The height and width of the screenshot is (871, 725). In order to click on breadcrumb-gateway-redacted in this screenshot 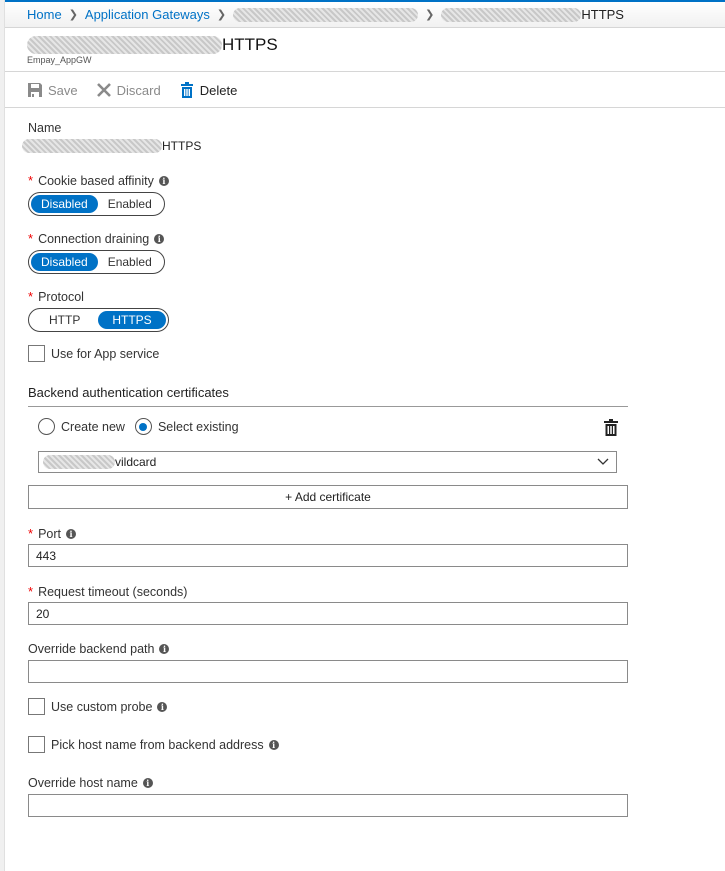, I will do `click(326, 14)`.